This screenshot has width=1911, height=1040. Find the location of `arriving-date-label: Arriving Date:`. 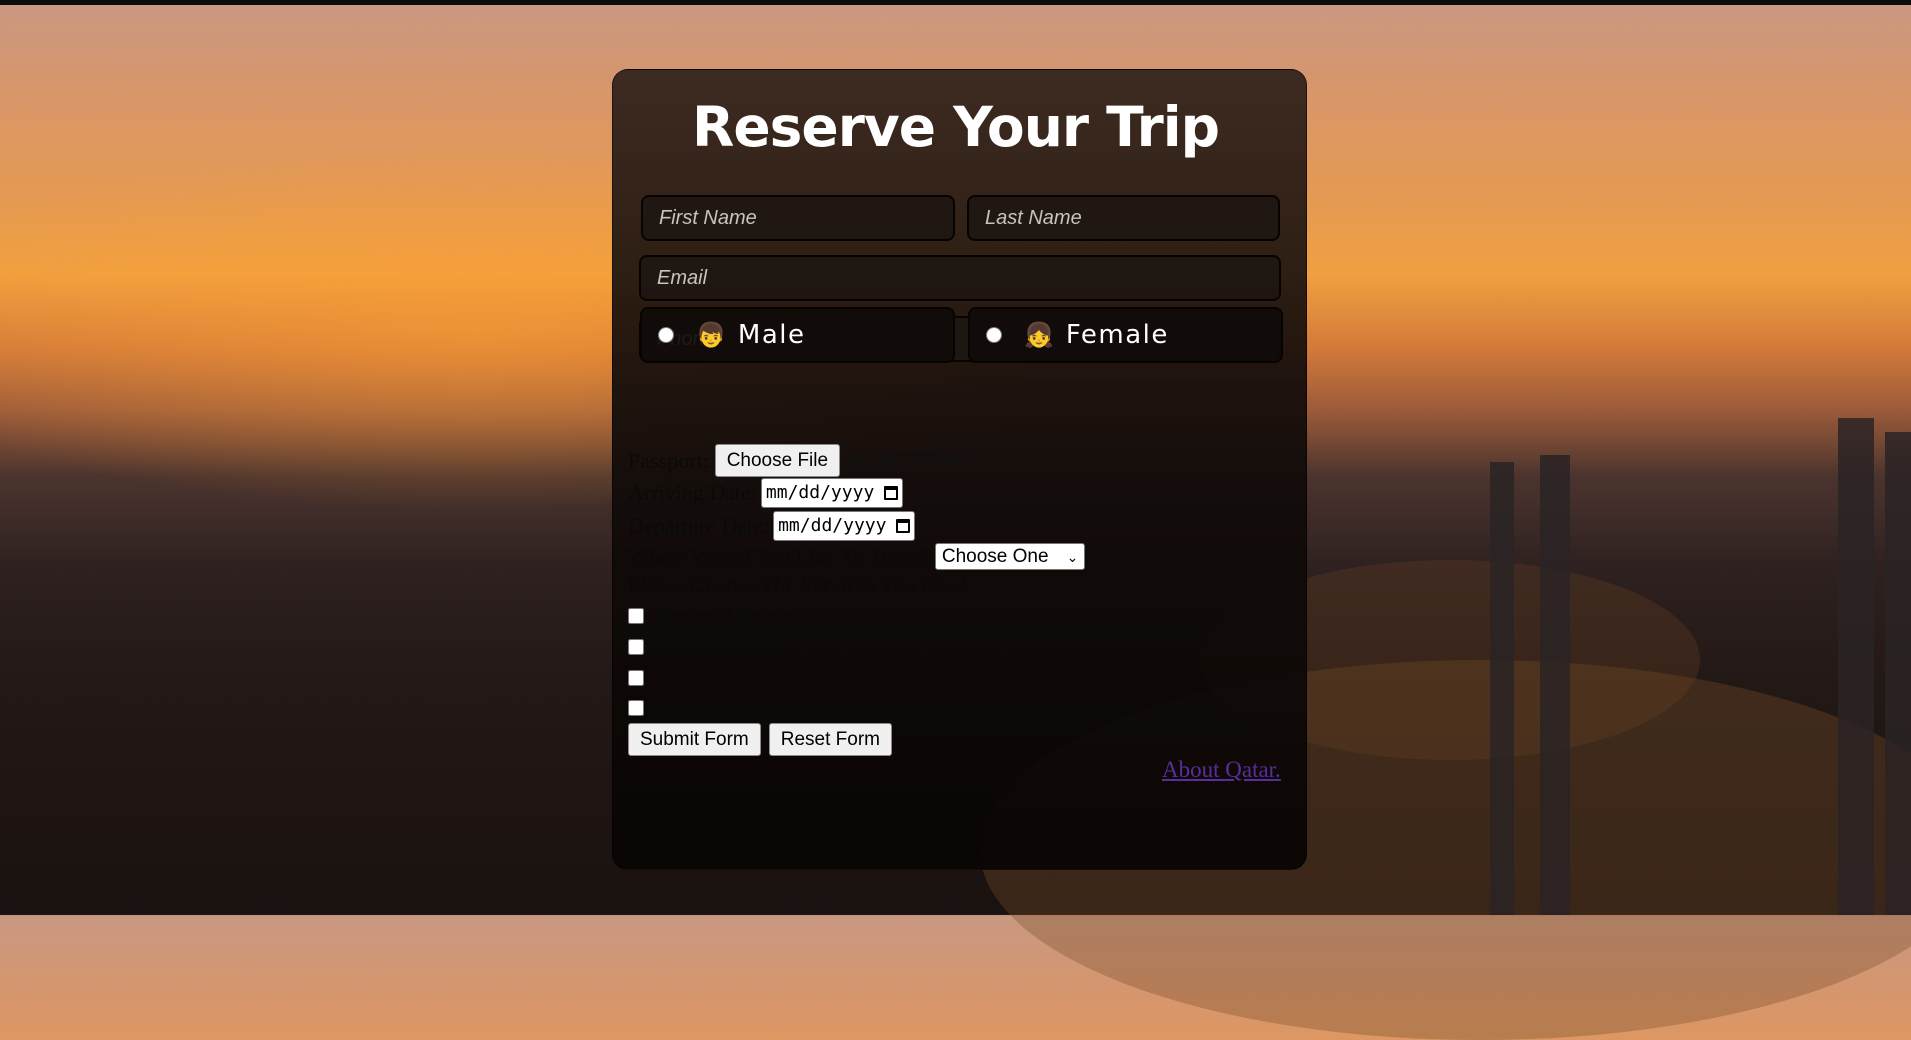

arriving-date-label: Arriving Date: is located at coordinates (692, 492).